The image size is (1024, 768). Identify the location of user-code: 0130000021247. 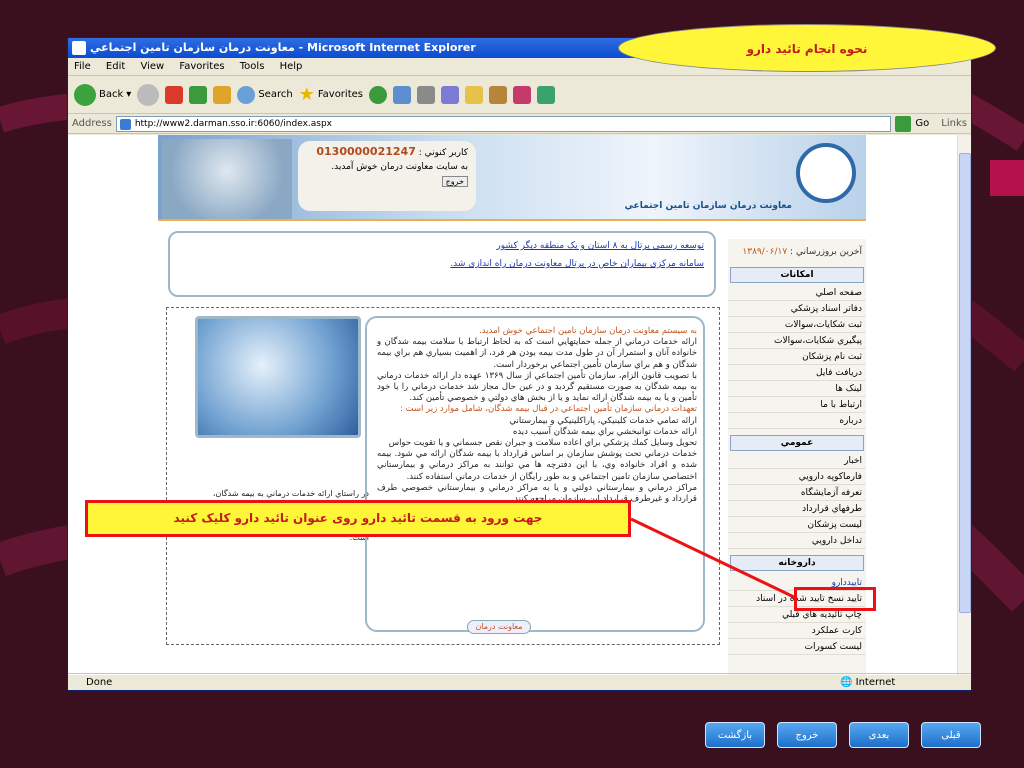
(366, 151).